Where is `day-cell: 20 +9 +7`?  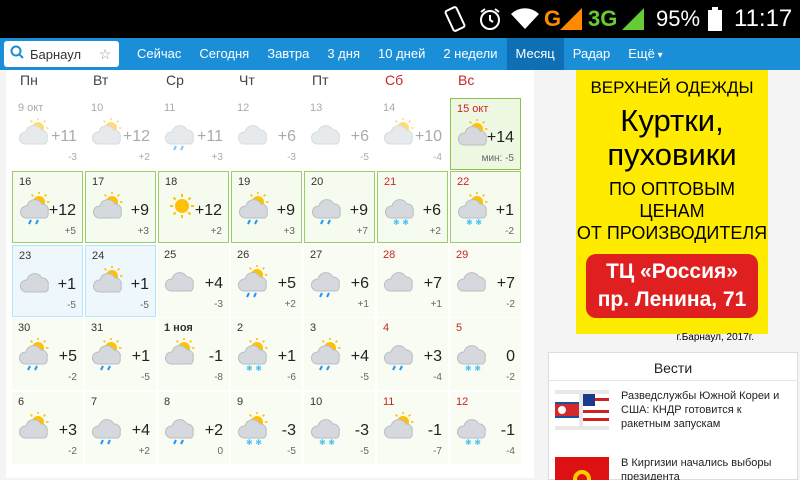
day-cell: 20 +9 +7 is located at coordinates (339, 207).